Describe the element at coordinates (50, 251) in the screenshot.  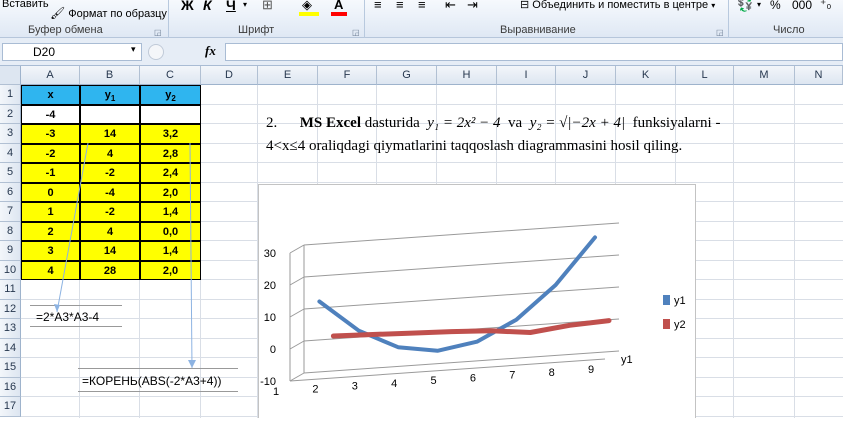
I see `table-cell: 3` at that location.